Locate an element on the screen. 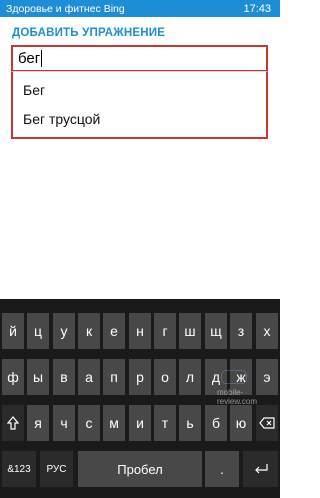 Image resolution: width=320 pixels, height=498 pixels. key: ь is located at coordinates (190, 423).